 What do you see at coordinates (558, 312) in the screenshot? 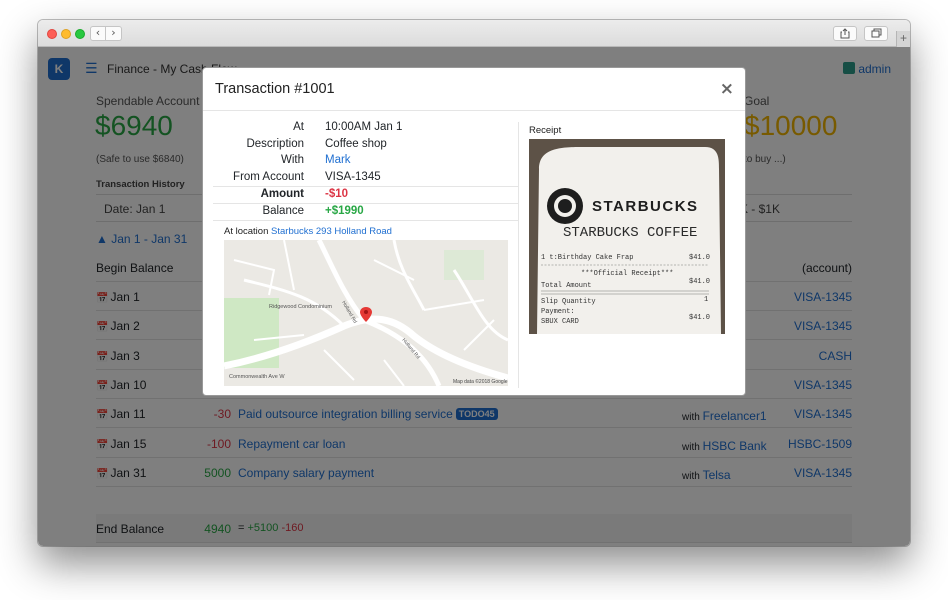
I see `receipt-line: Payment:` at bounding box center [558, 312].